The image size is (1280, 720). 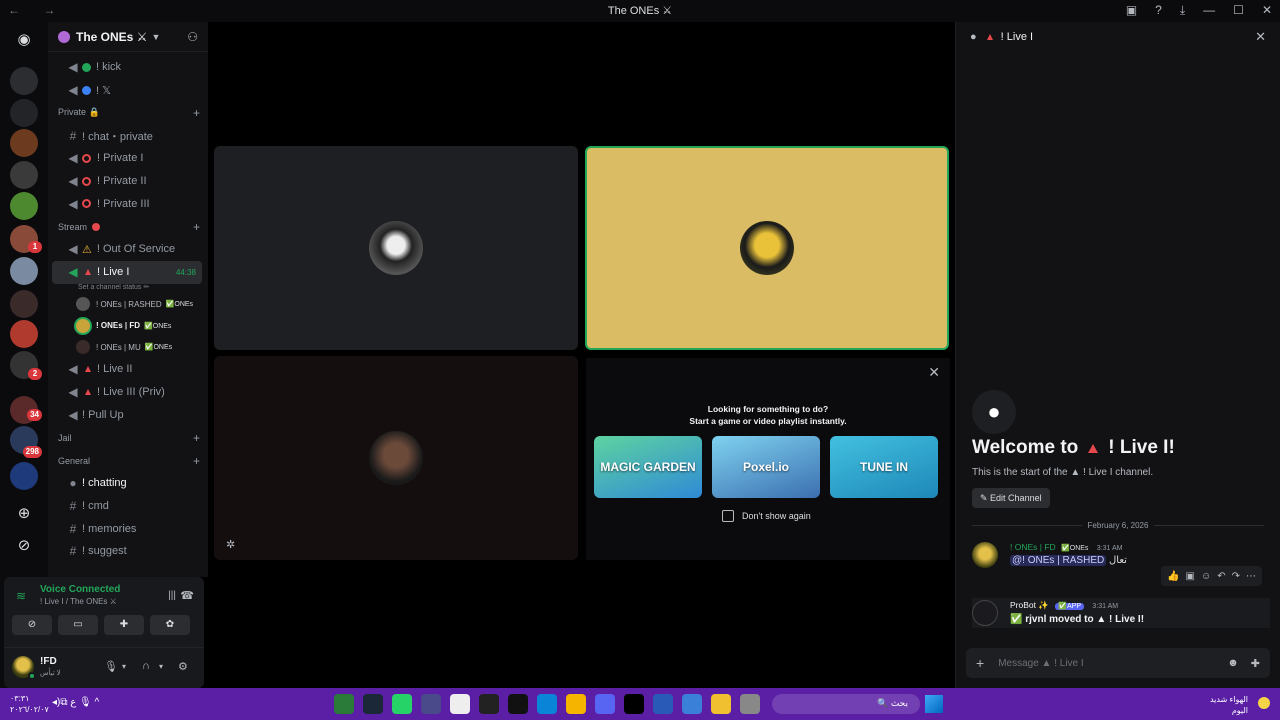 I want to click on maximize-button: ☐, so click(x=1238, y=10).